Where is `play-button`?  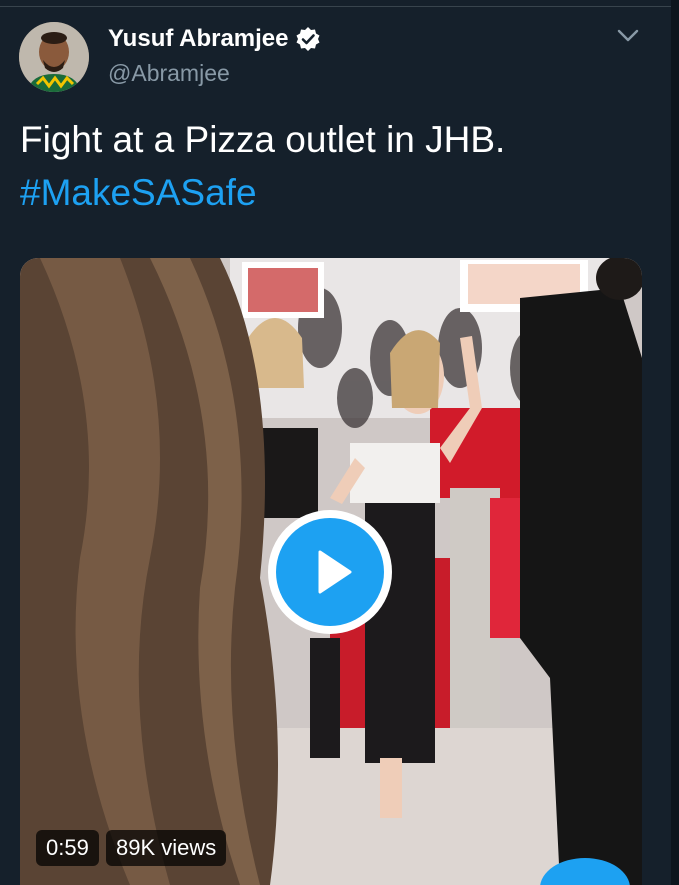
play-button is located at coordinates (330, 572).